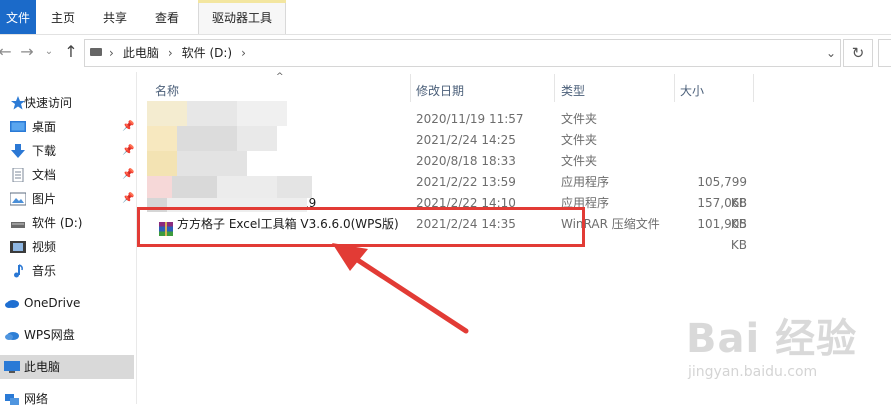 This screenshot has height=411, width=891. I want to click on sidebar-item-label: 桌面, so click(44, 127).